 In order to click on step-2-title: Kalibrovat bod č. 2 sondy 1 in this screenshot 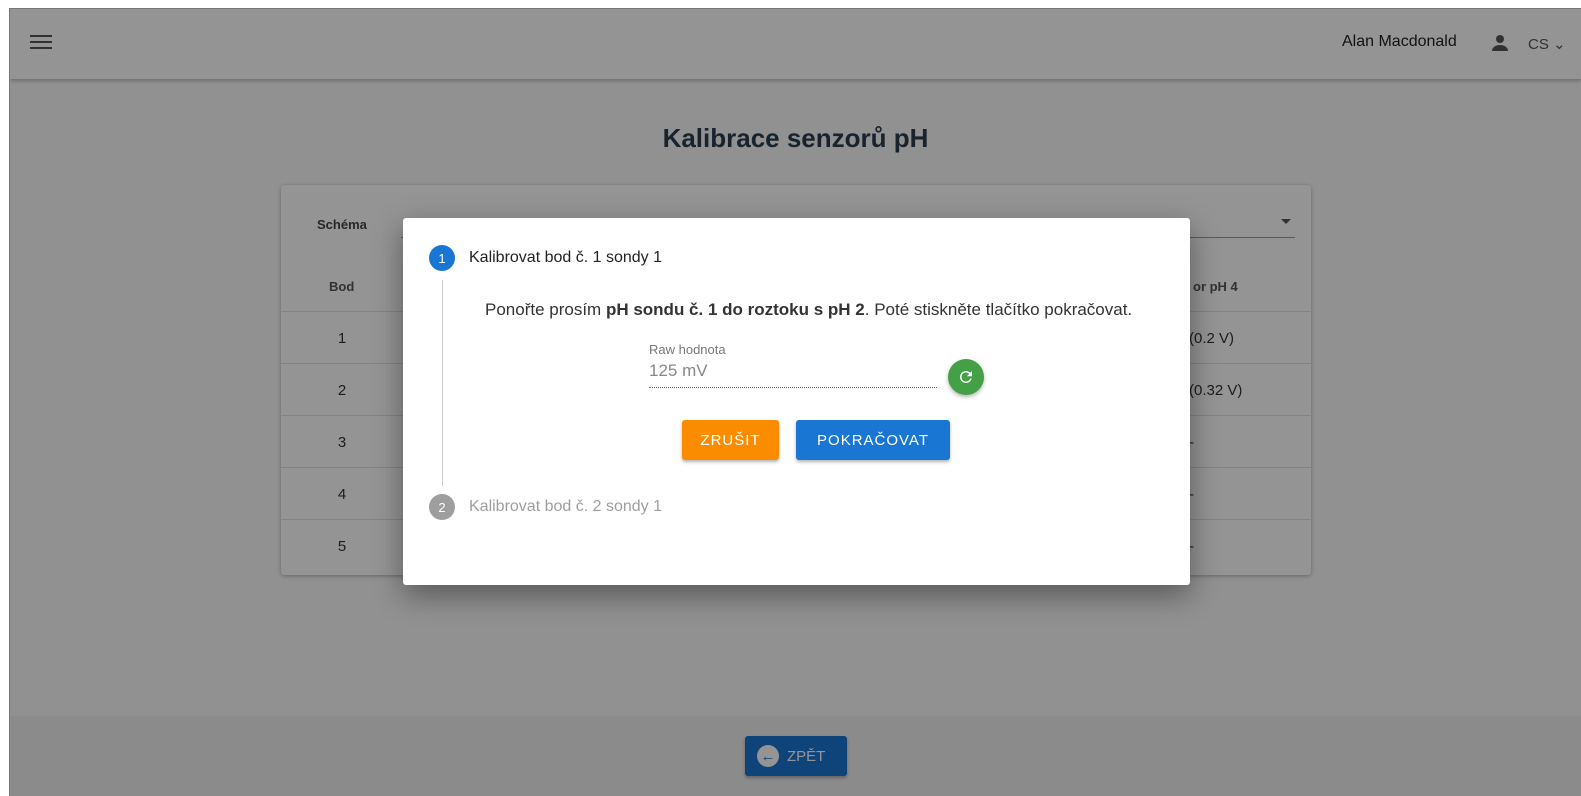, I will do `click(566, 506)`.